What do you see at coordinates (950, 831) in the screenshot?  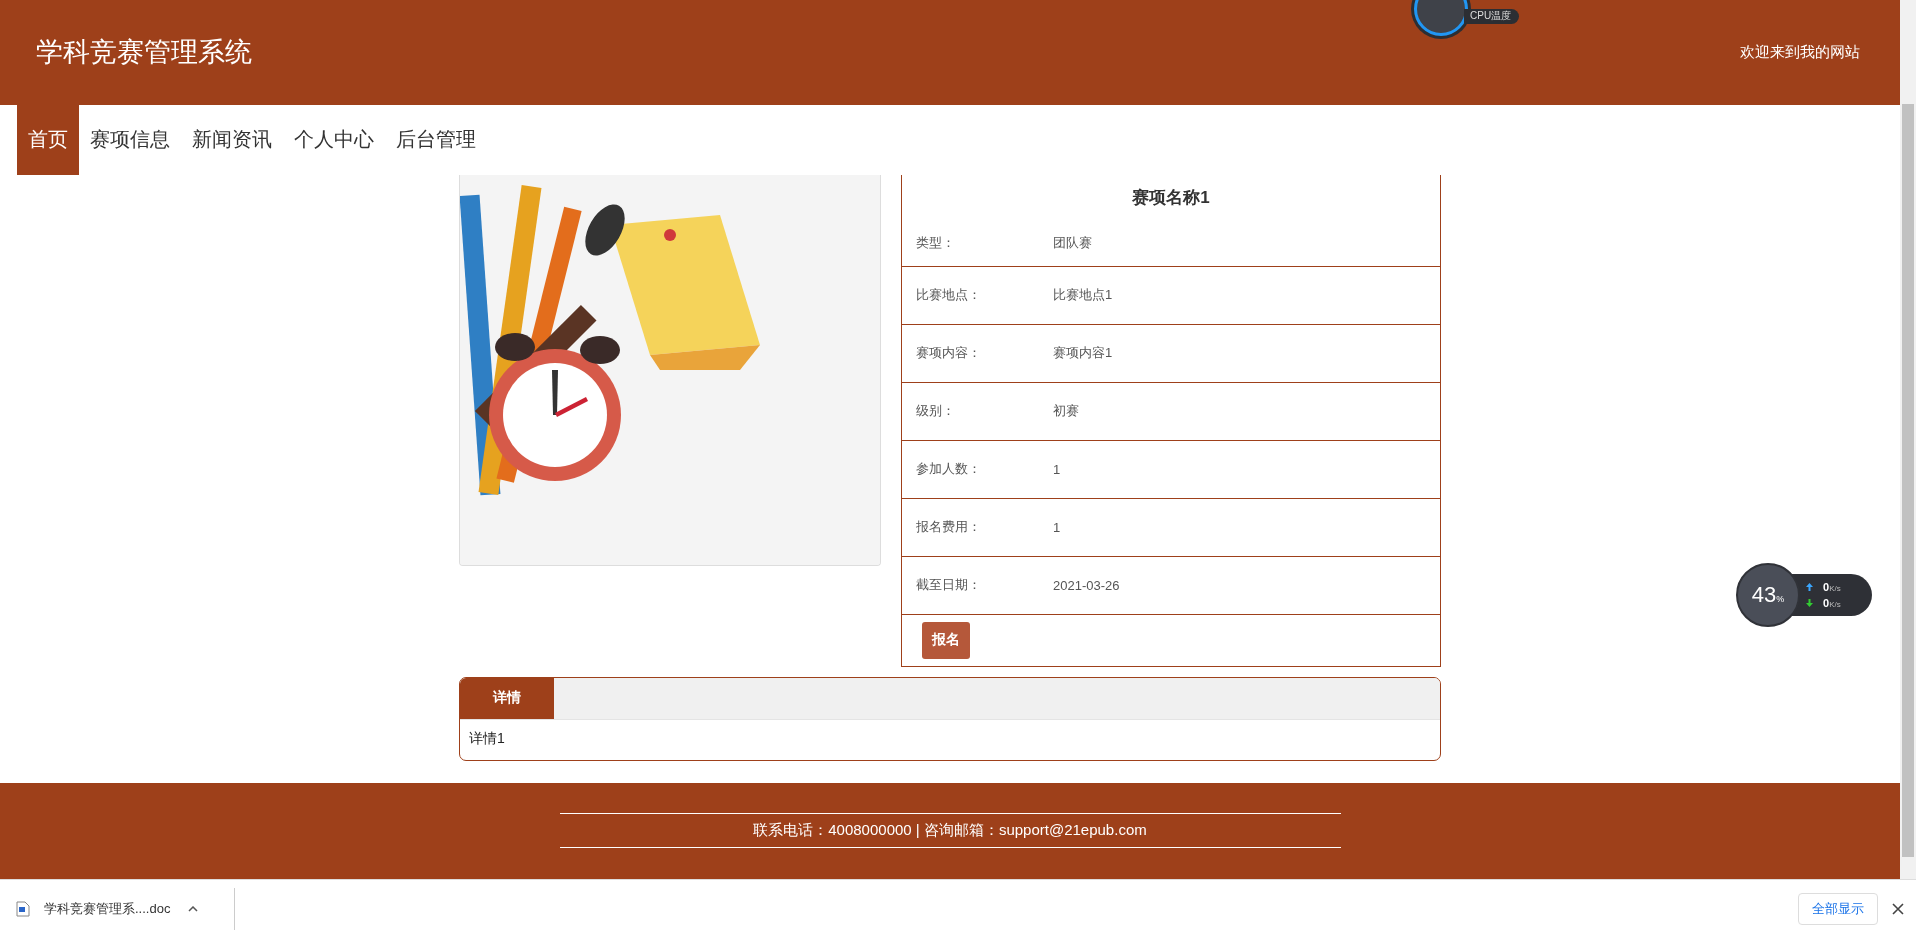 I see `contact-text: 联系电话：4008000000 | 咨询邮箱：support@21epub.com` at bounding box center [950, 831].